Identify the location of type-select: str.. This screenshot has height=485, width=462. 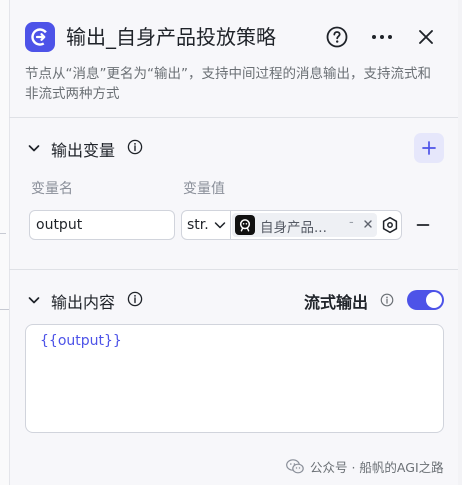
(206, 225).